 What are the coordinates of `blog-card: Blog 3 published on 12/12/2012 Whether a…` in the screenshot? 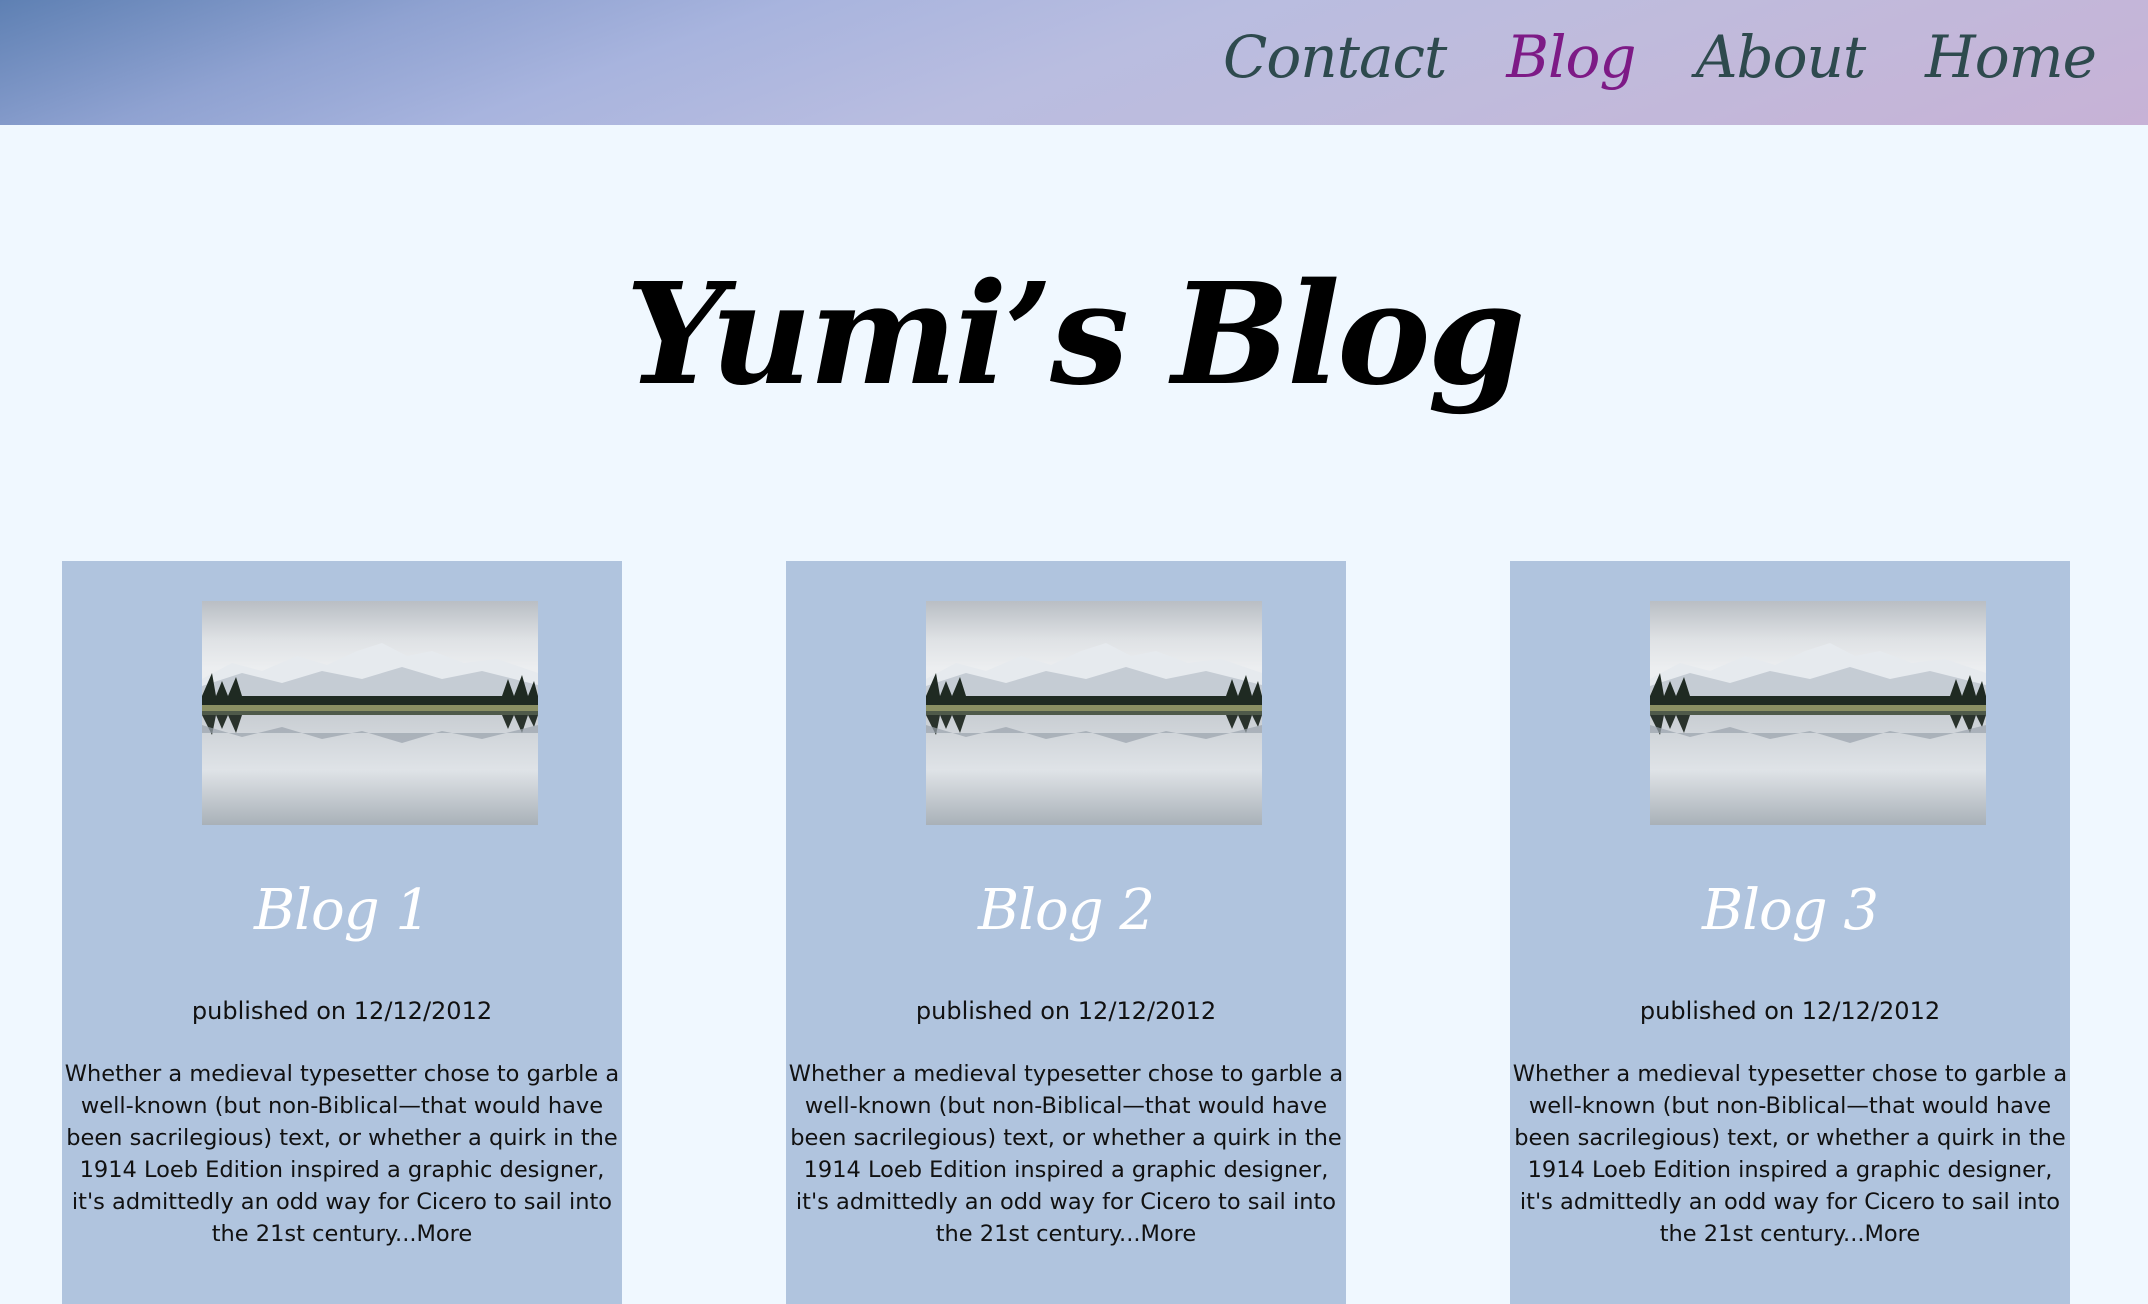 It's located at (1790, 932).